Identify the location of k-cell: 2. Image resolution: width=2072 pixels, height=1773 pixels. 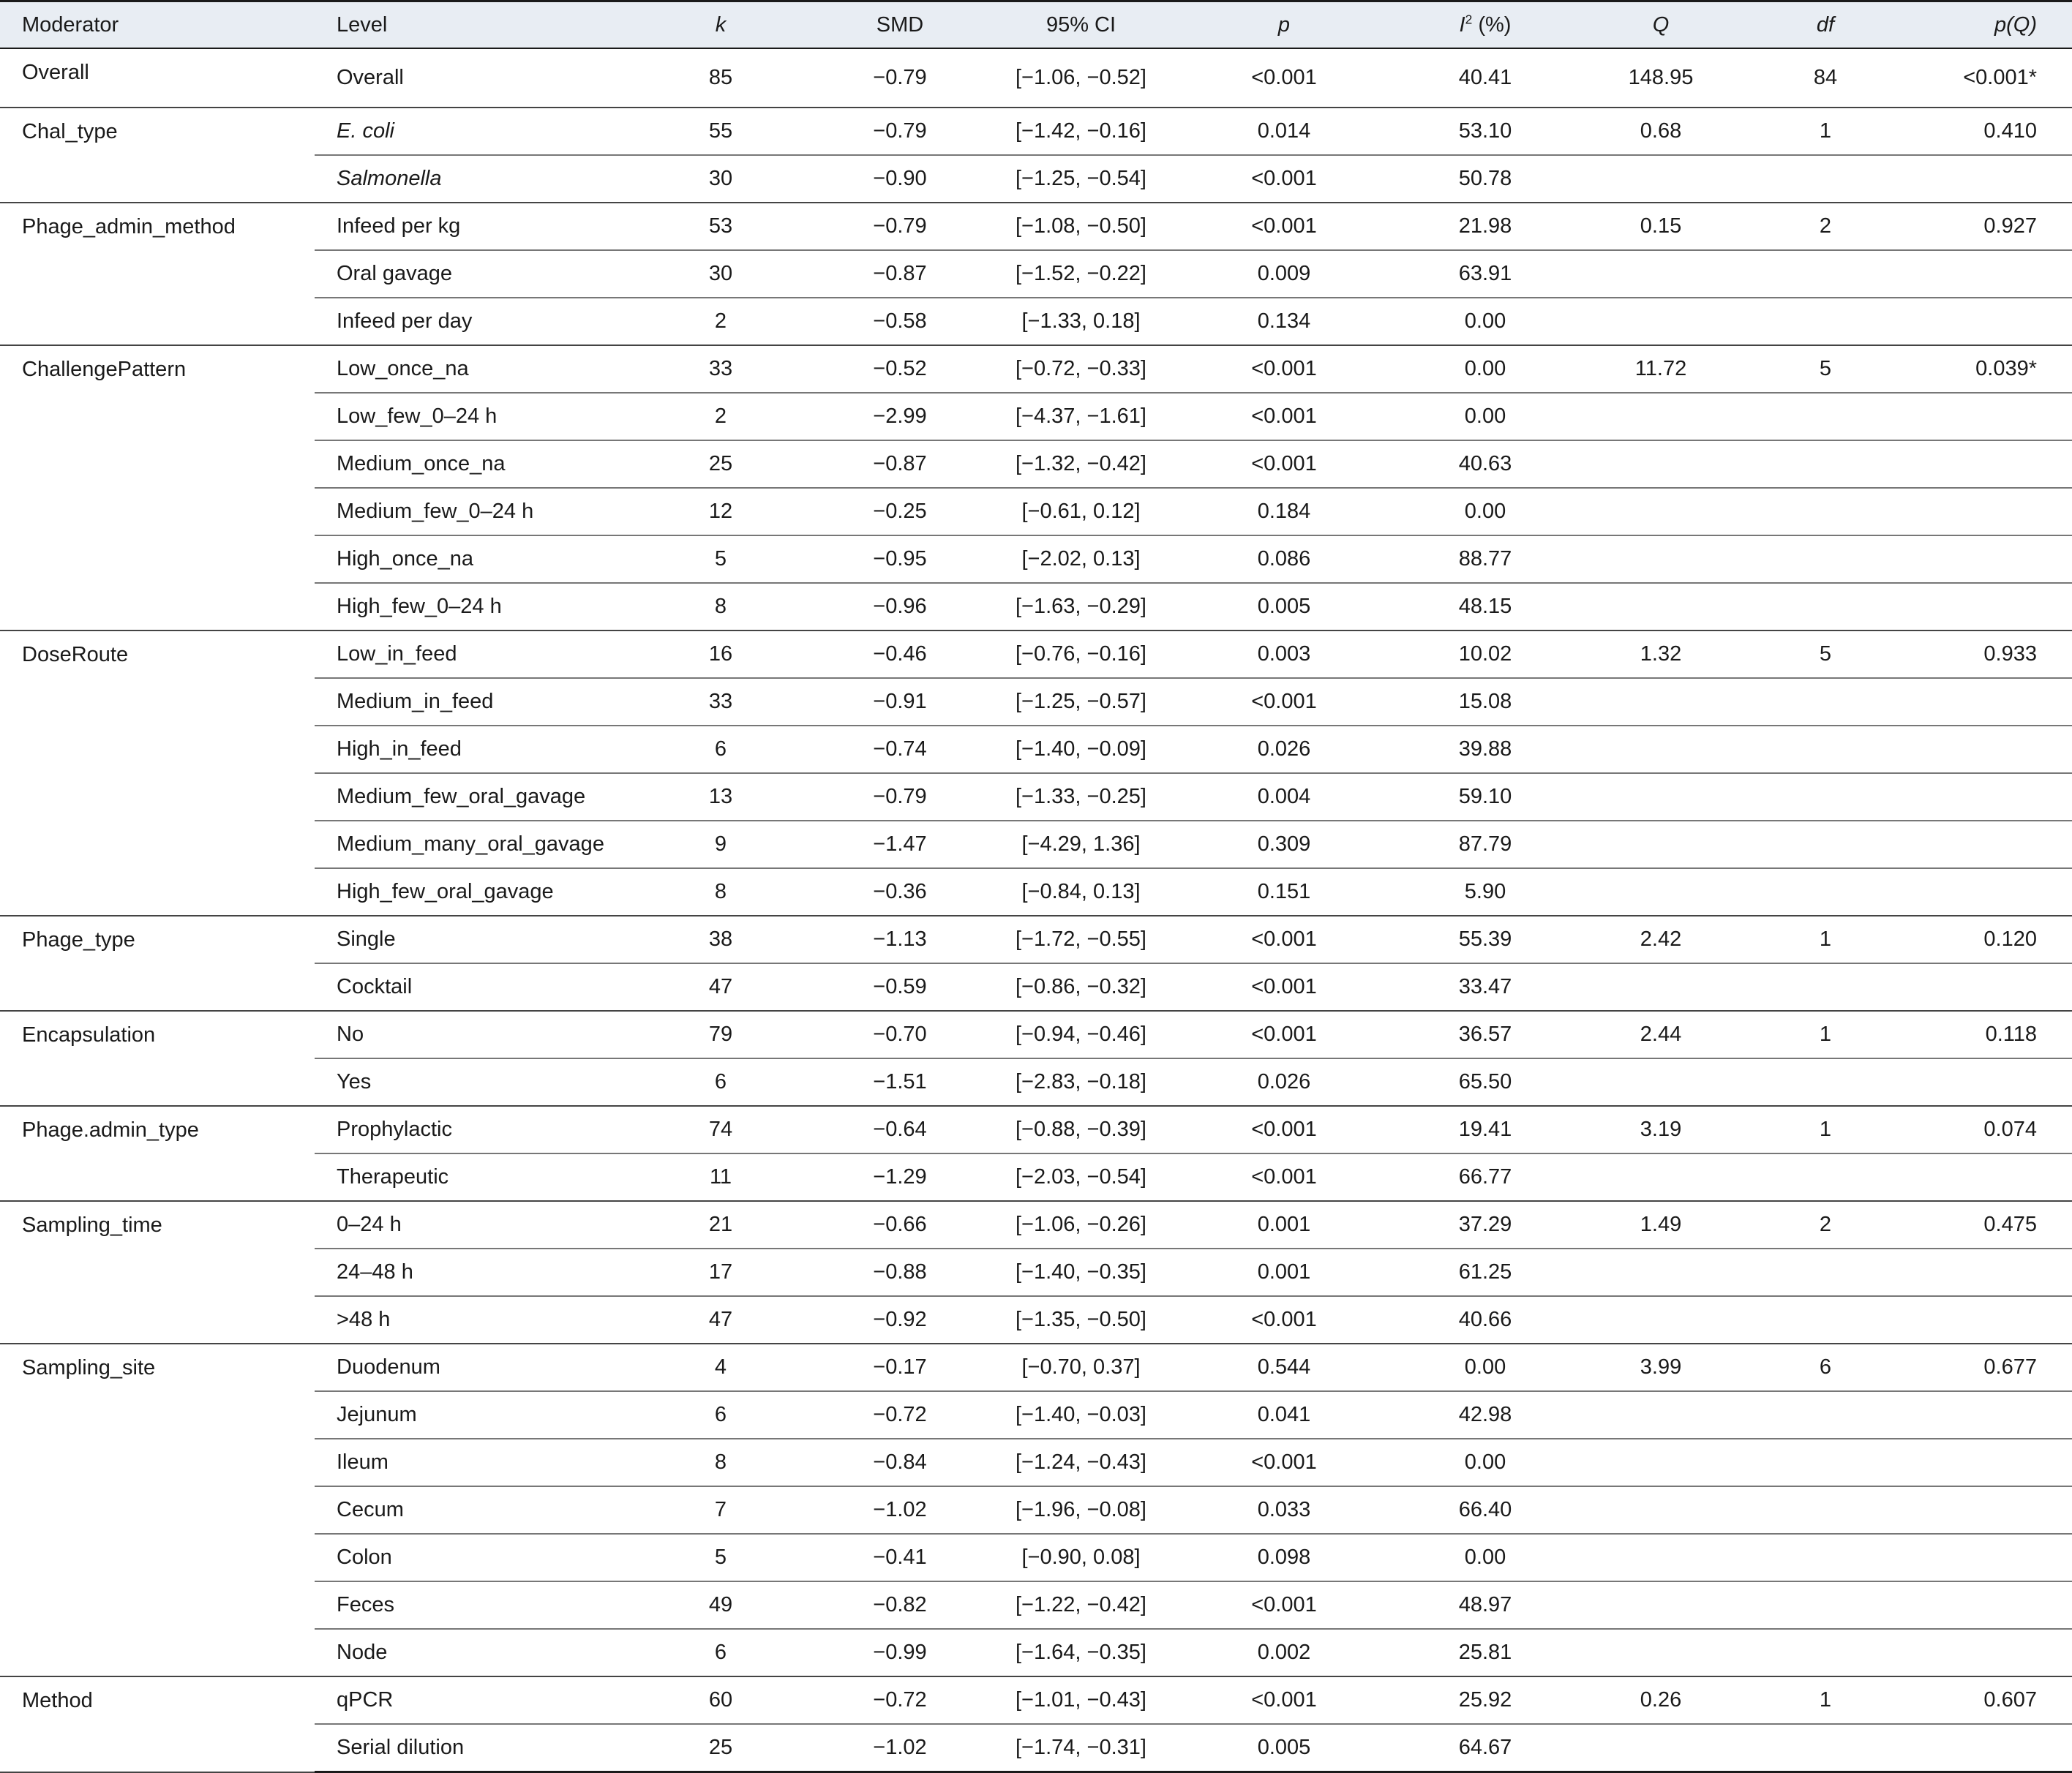
(720, 416).